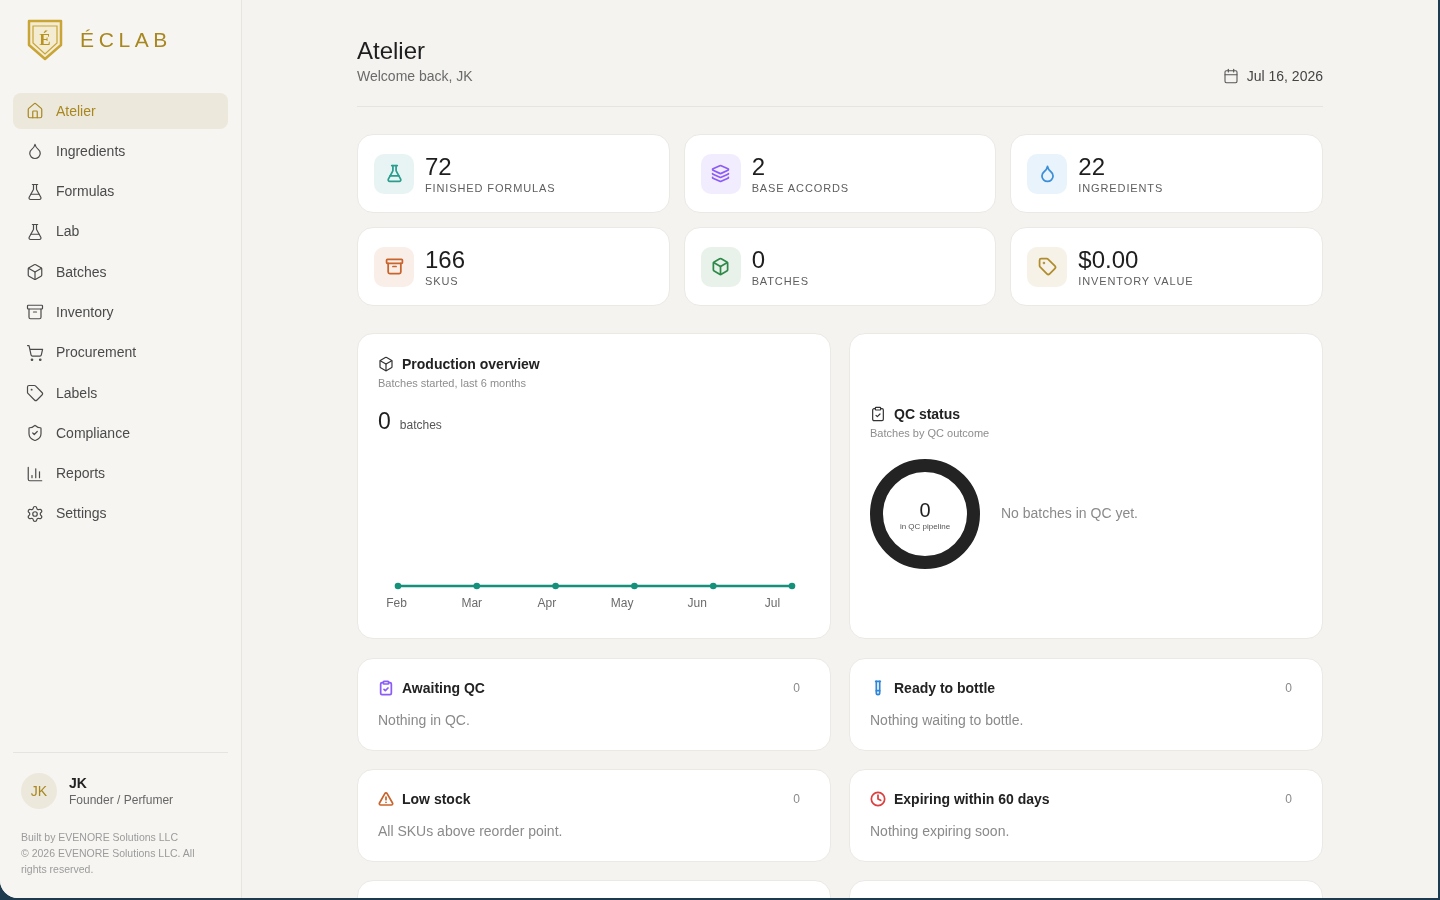 The image size is (1440, 900). I want to click on brand-name: ÉCLAB, so click(126, 40).